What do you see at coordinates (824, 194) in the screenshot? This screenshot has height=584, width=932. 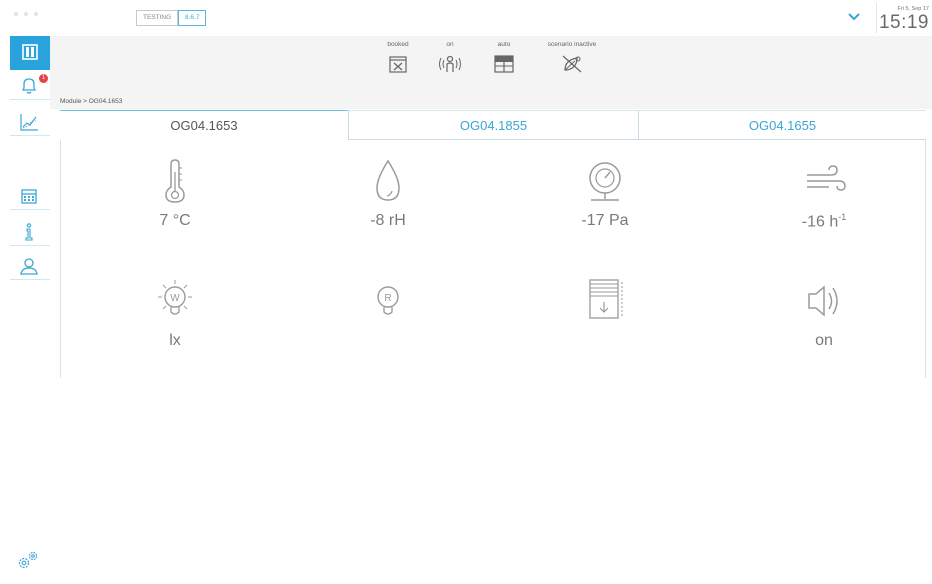 I see `air-change-tile: -16 h-1` at bounding box center [824, 194].